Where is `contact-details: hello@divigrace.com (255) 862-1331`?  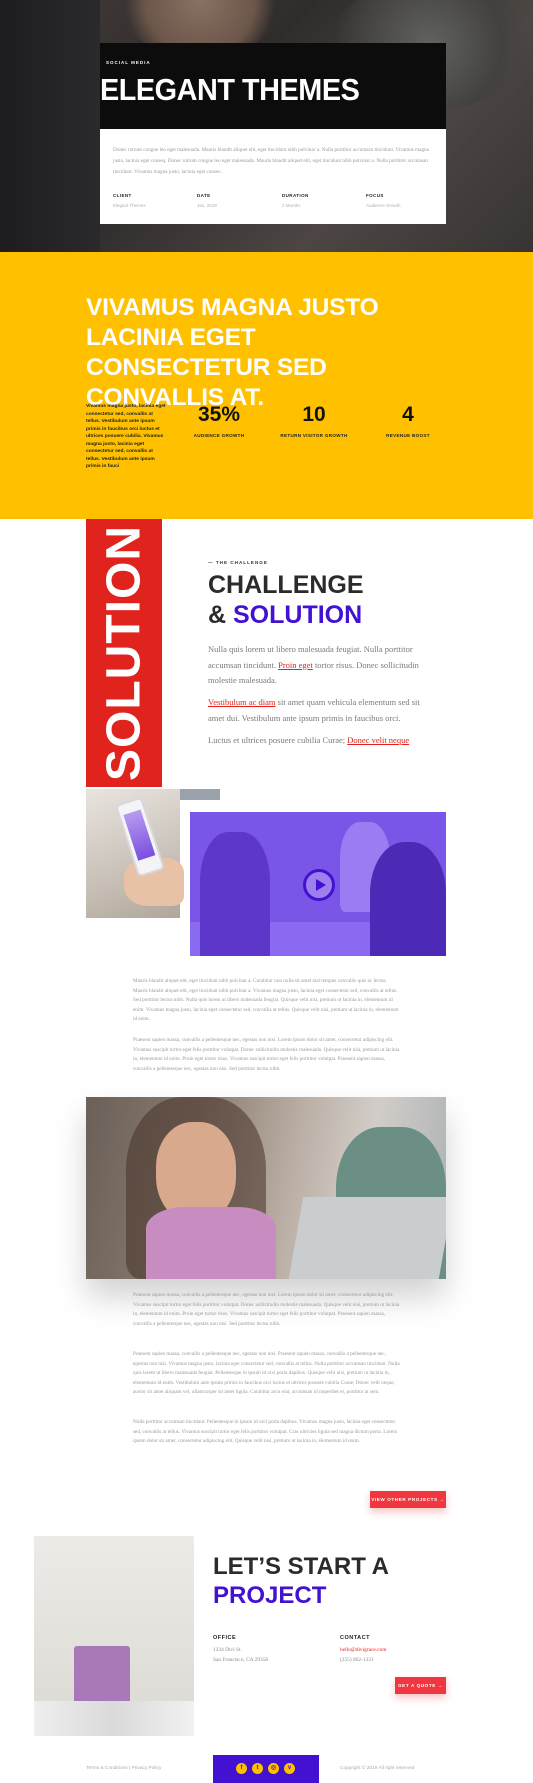
contact-details: hello@divigrace.com (255) 862-1331 is located at coordinates (363, 1655).